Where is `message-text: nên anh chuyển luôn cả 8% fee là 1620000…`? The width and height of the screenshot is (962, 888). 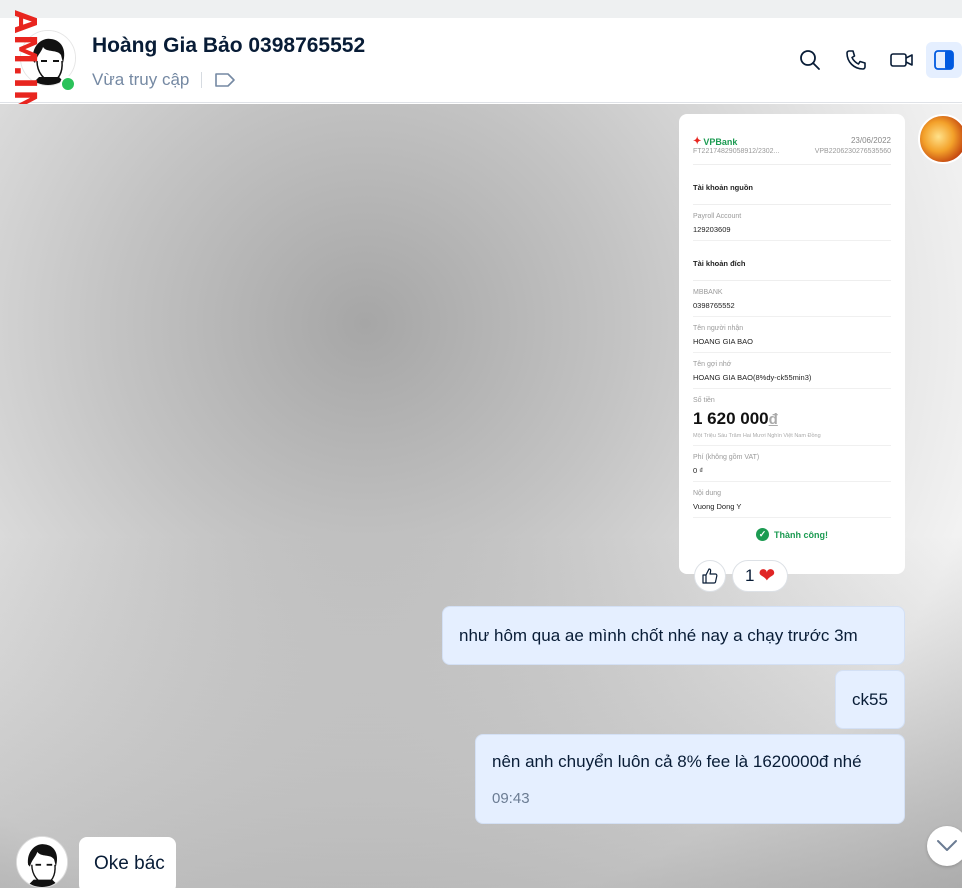 message-text: nên anh chuyển luôn cả 8% fee là 1620000… is located at coordinates (677, 761).